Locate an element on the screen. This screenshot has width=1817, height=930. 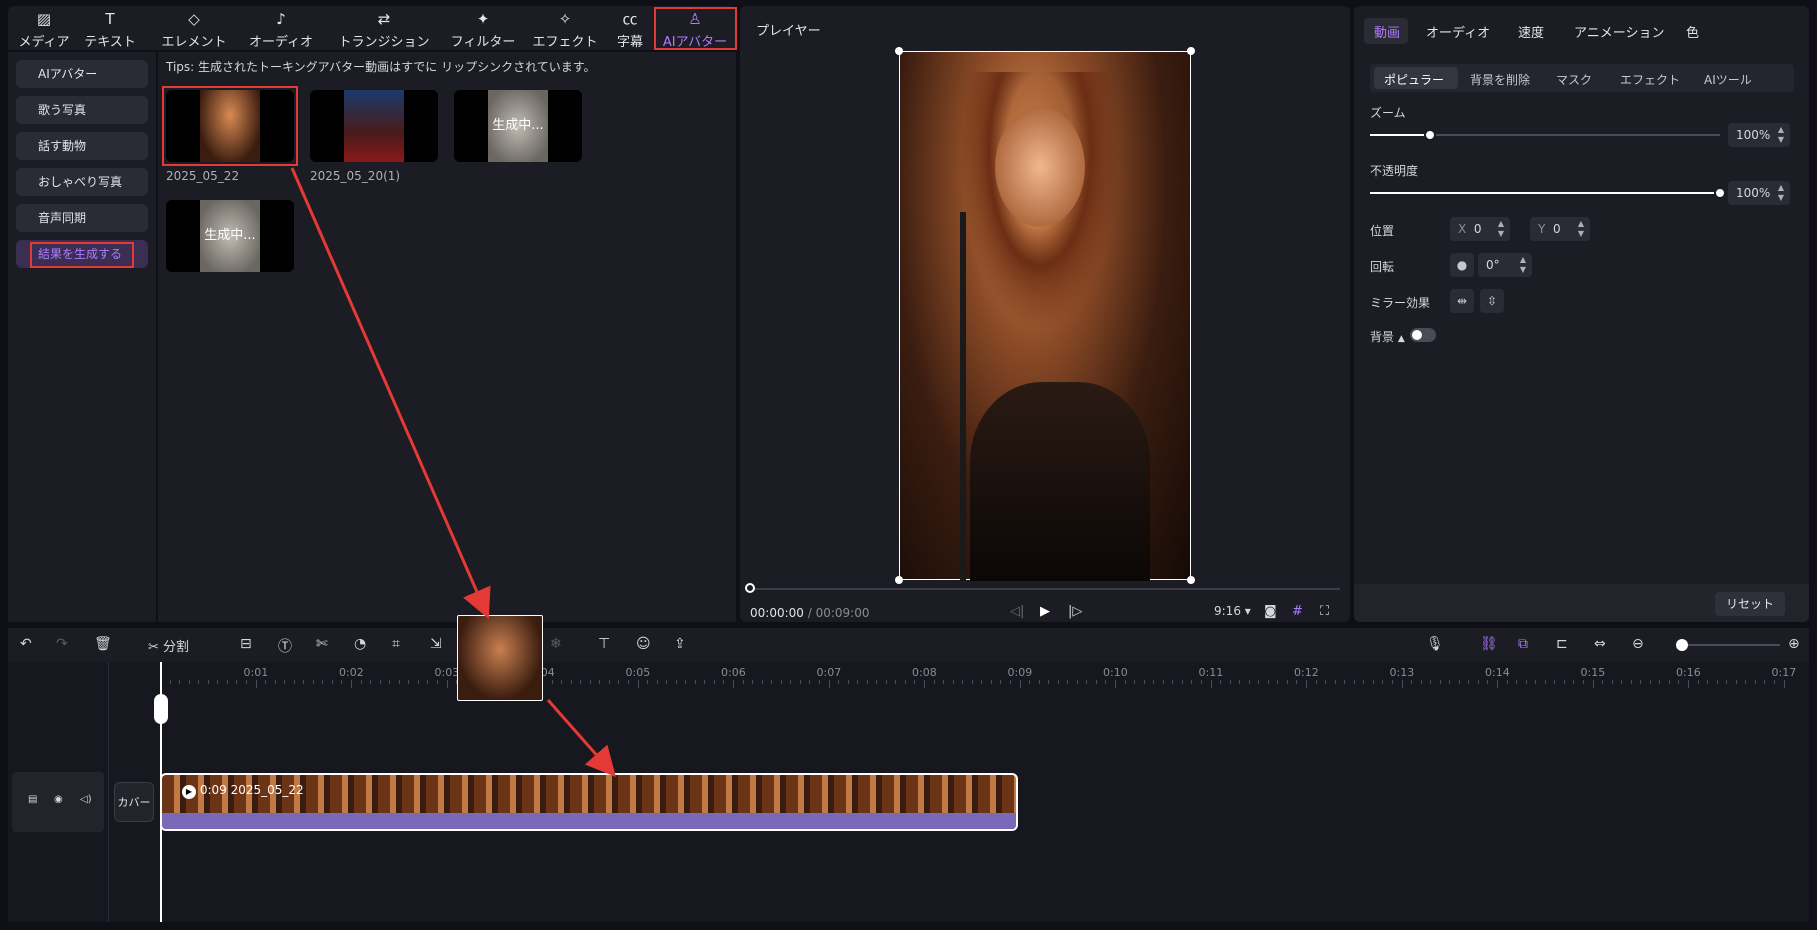
speaker-icon: ◁) is located at coordinates (86, 799).